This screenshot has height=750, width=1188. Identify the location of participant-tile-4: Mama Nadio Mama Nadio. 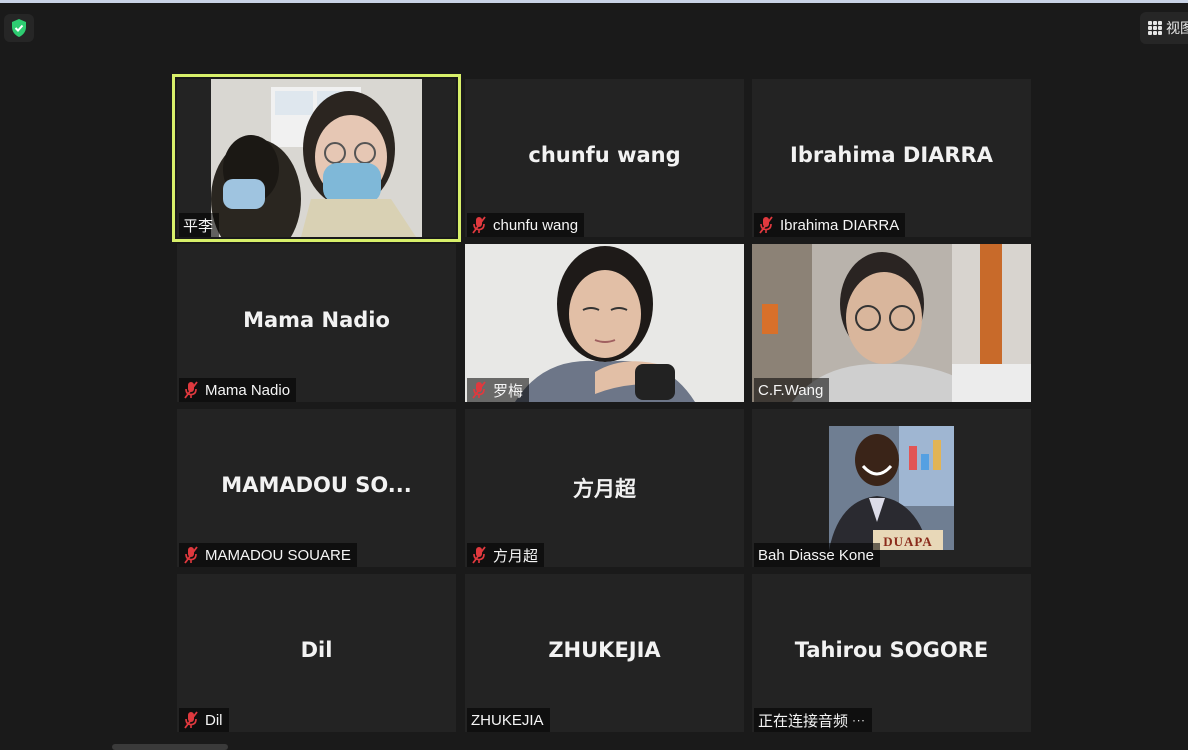
(316, 323).